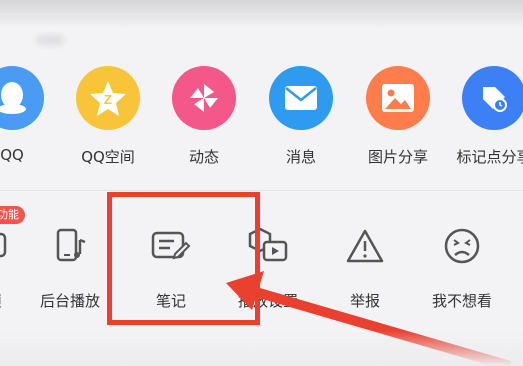 This screenshot has width=523, height=366. What do you see at coordinates (369, 318) in the screenshot?
I see `annotation-arrow` at bounding box center [369, 318].